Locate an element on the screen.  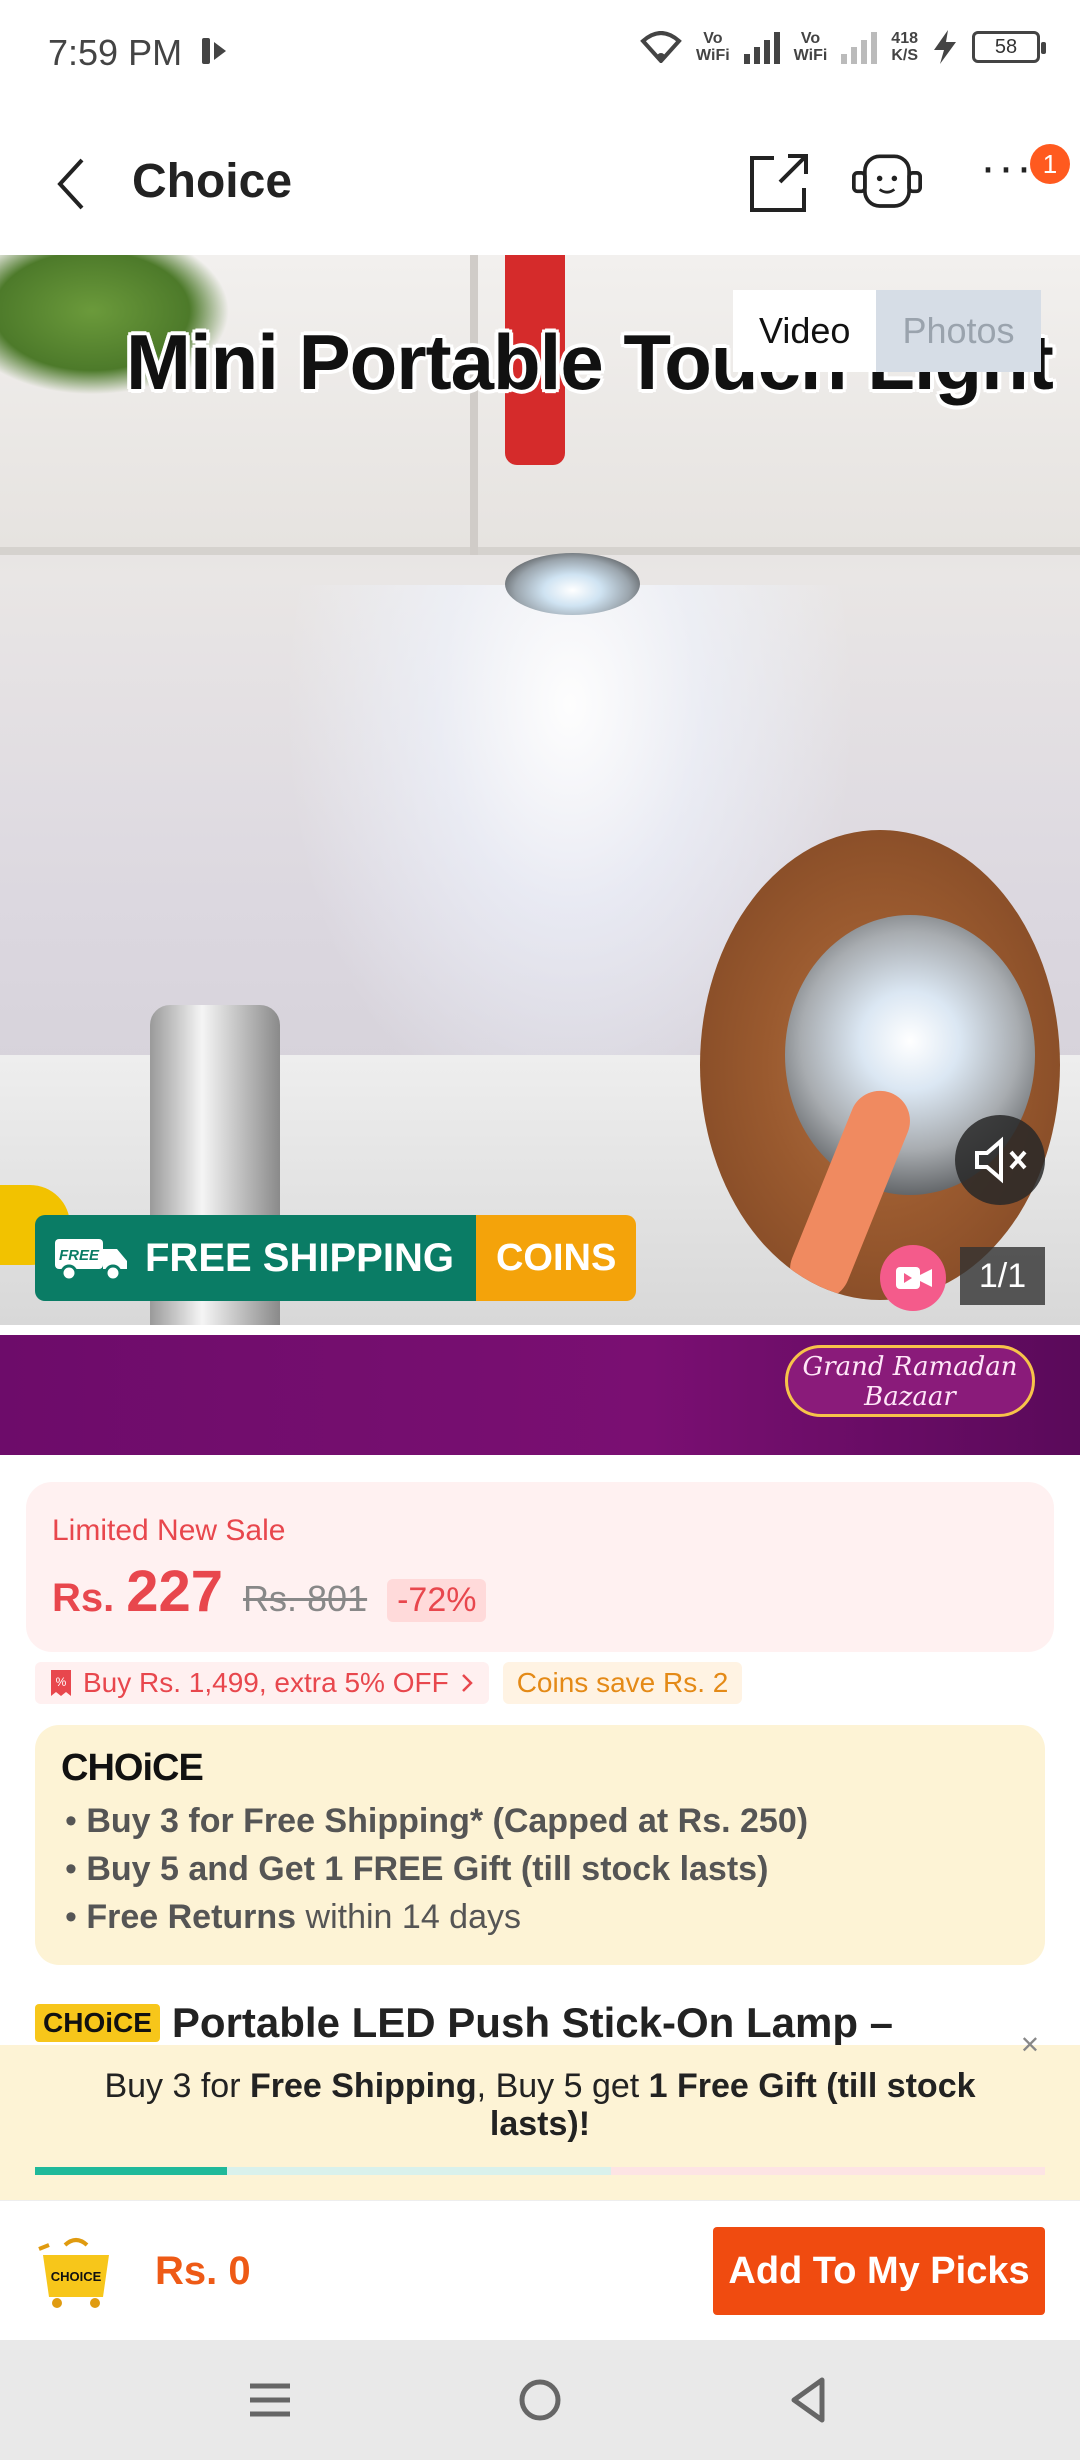
delivery-truck-icon: FREE is located at coordinates (91, 1260).